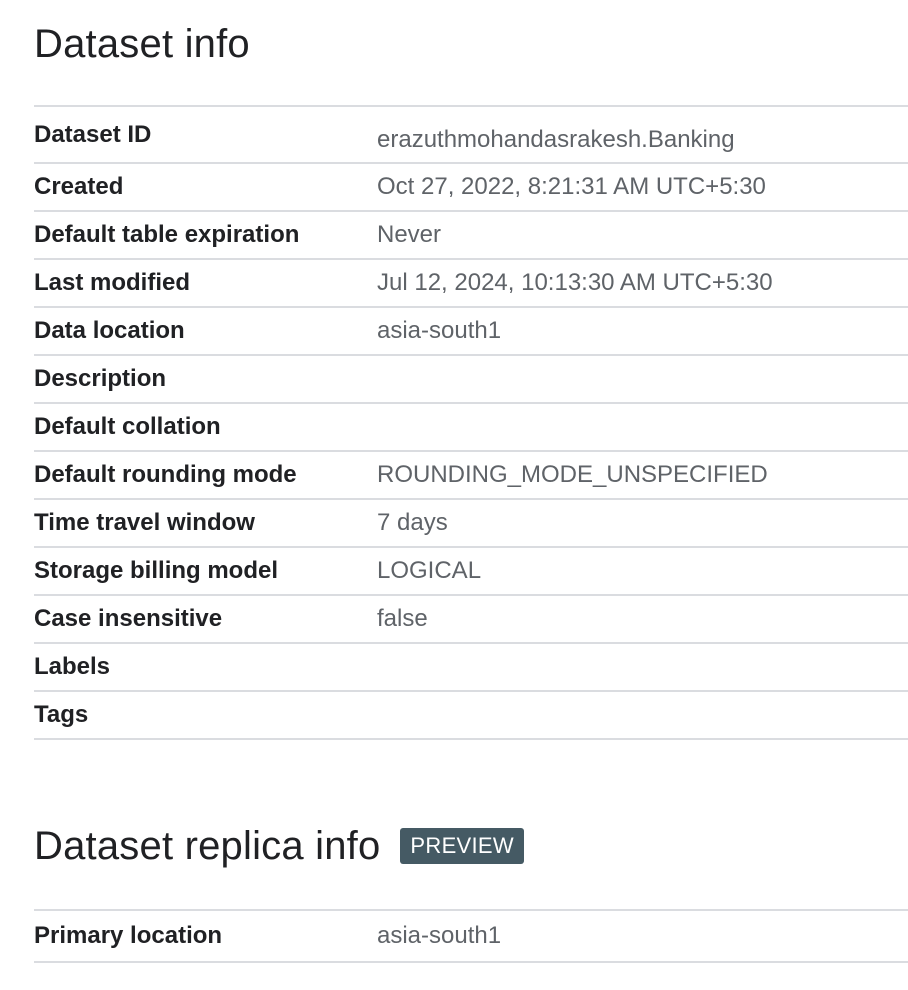  Describe the element at coordinates (571, 186) in the screenshot. I see `row-value: Oct 27, 2022, 8:21:31 AM UTC+5:30` at that location.